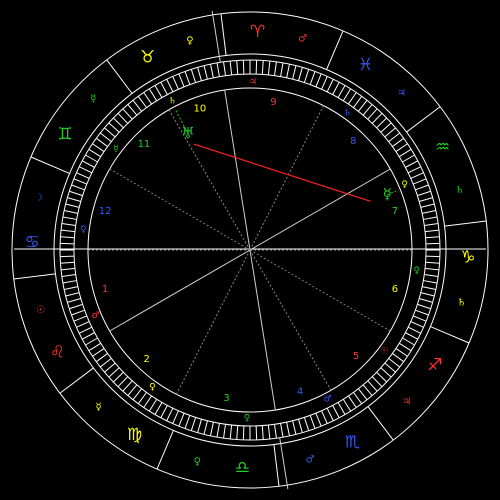 Image resolution: width=500 pixels, height=500 pixels. Describe the element at coordinates (144, 144) in the screenshot. I see `house-number-11: 11` at that location.